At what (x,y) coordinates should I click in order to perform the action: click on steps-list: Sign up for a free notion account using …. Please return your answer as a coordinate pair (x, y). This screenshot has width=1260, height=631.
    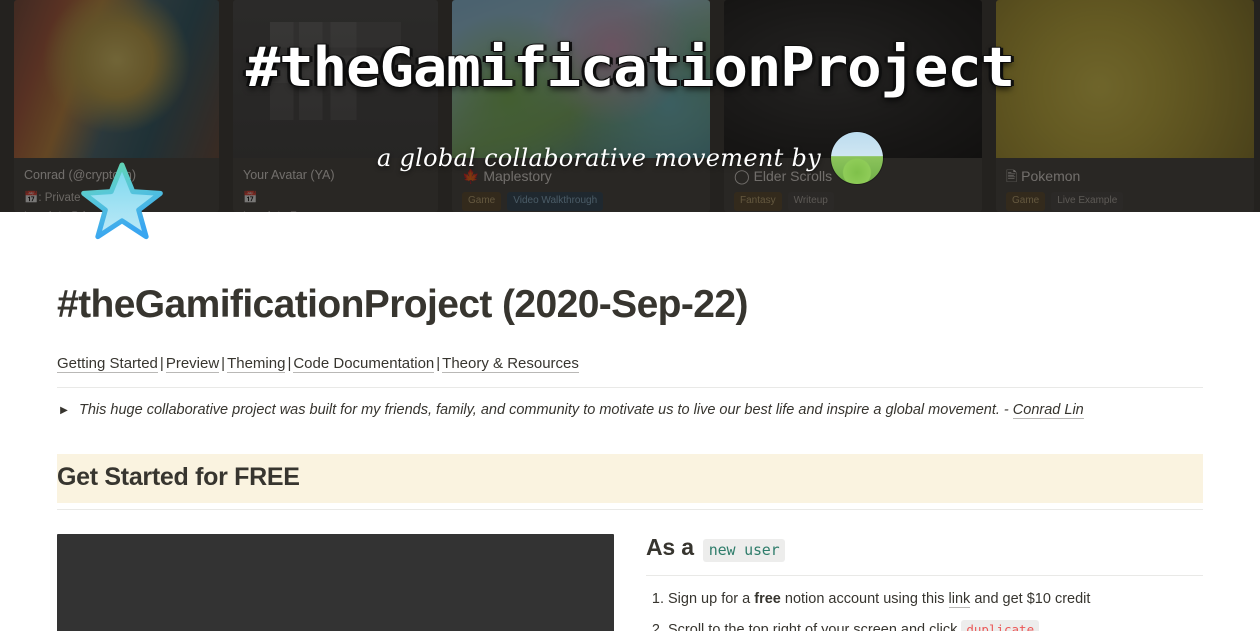
    Looking at the image, I should click on (924, 609).